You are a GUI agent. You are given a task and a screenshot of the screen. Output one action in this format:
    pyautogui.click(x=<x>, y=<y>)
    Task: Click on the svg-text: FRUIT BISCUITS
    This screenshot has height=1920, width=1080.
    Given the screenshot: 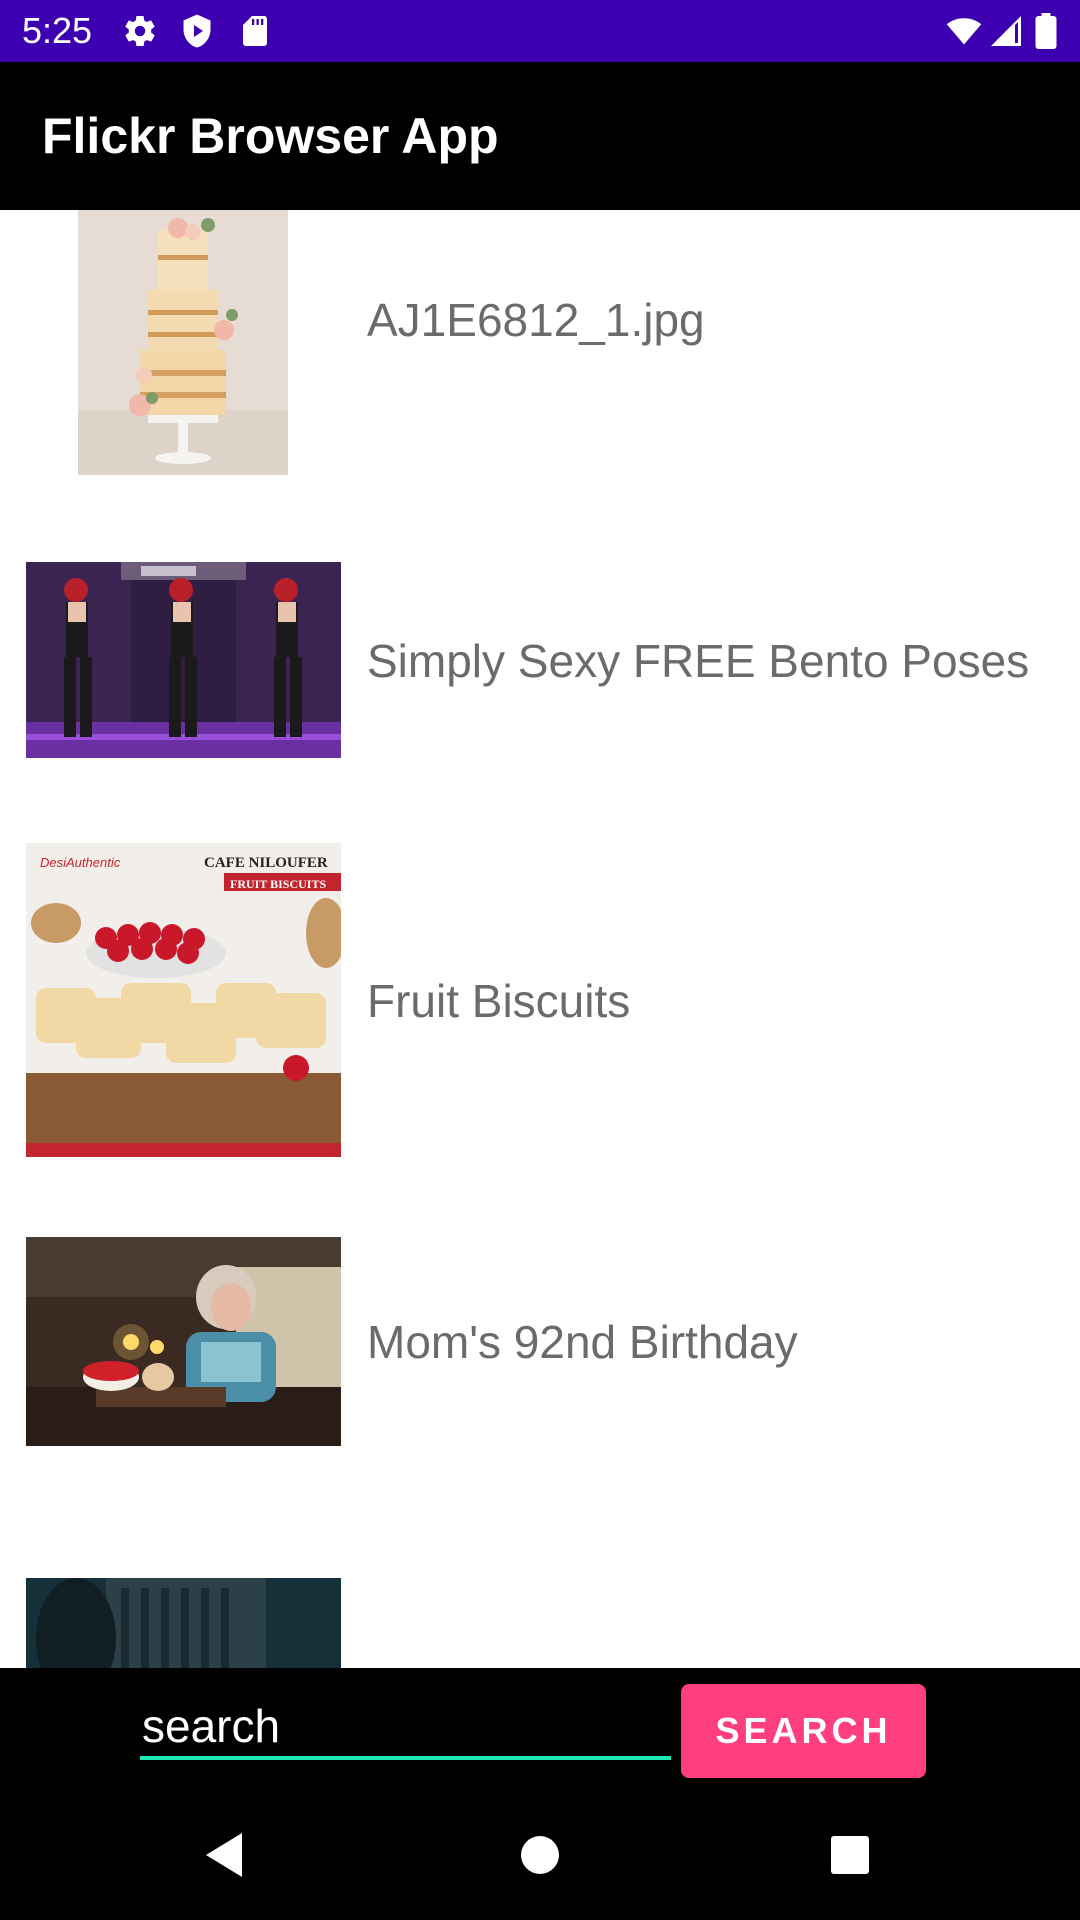 What is the action you would take?
    pyautogui.click(x=278, y=884)
    